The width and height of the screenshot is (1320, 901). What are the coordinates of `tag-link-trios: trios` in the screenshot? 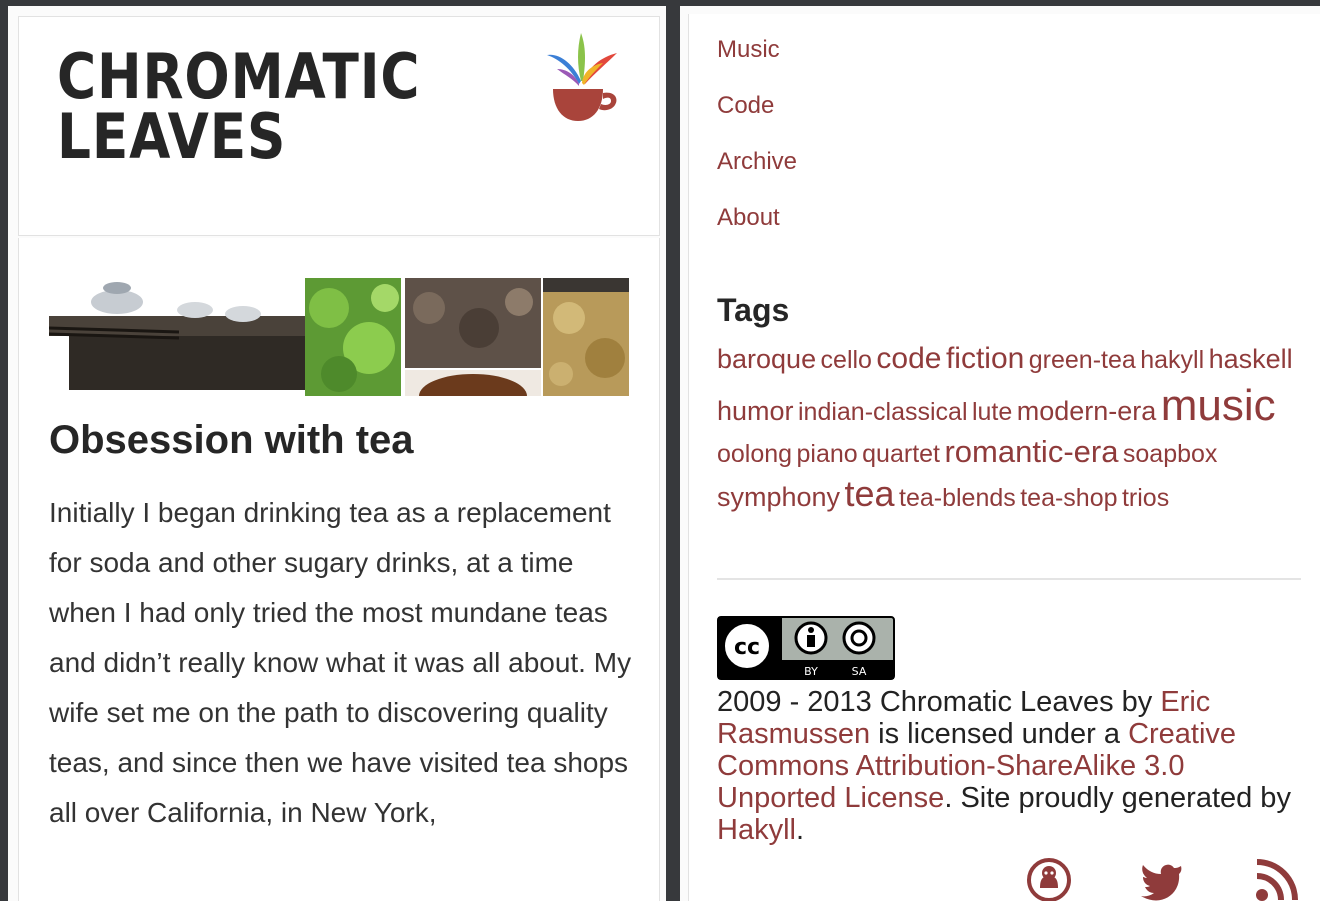 It's located at (1145, 498).